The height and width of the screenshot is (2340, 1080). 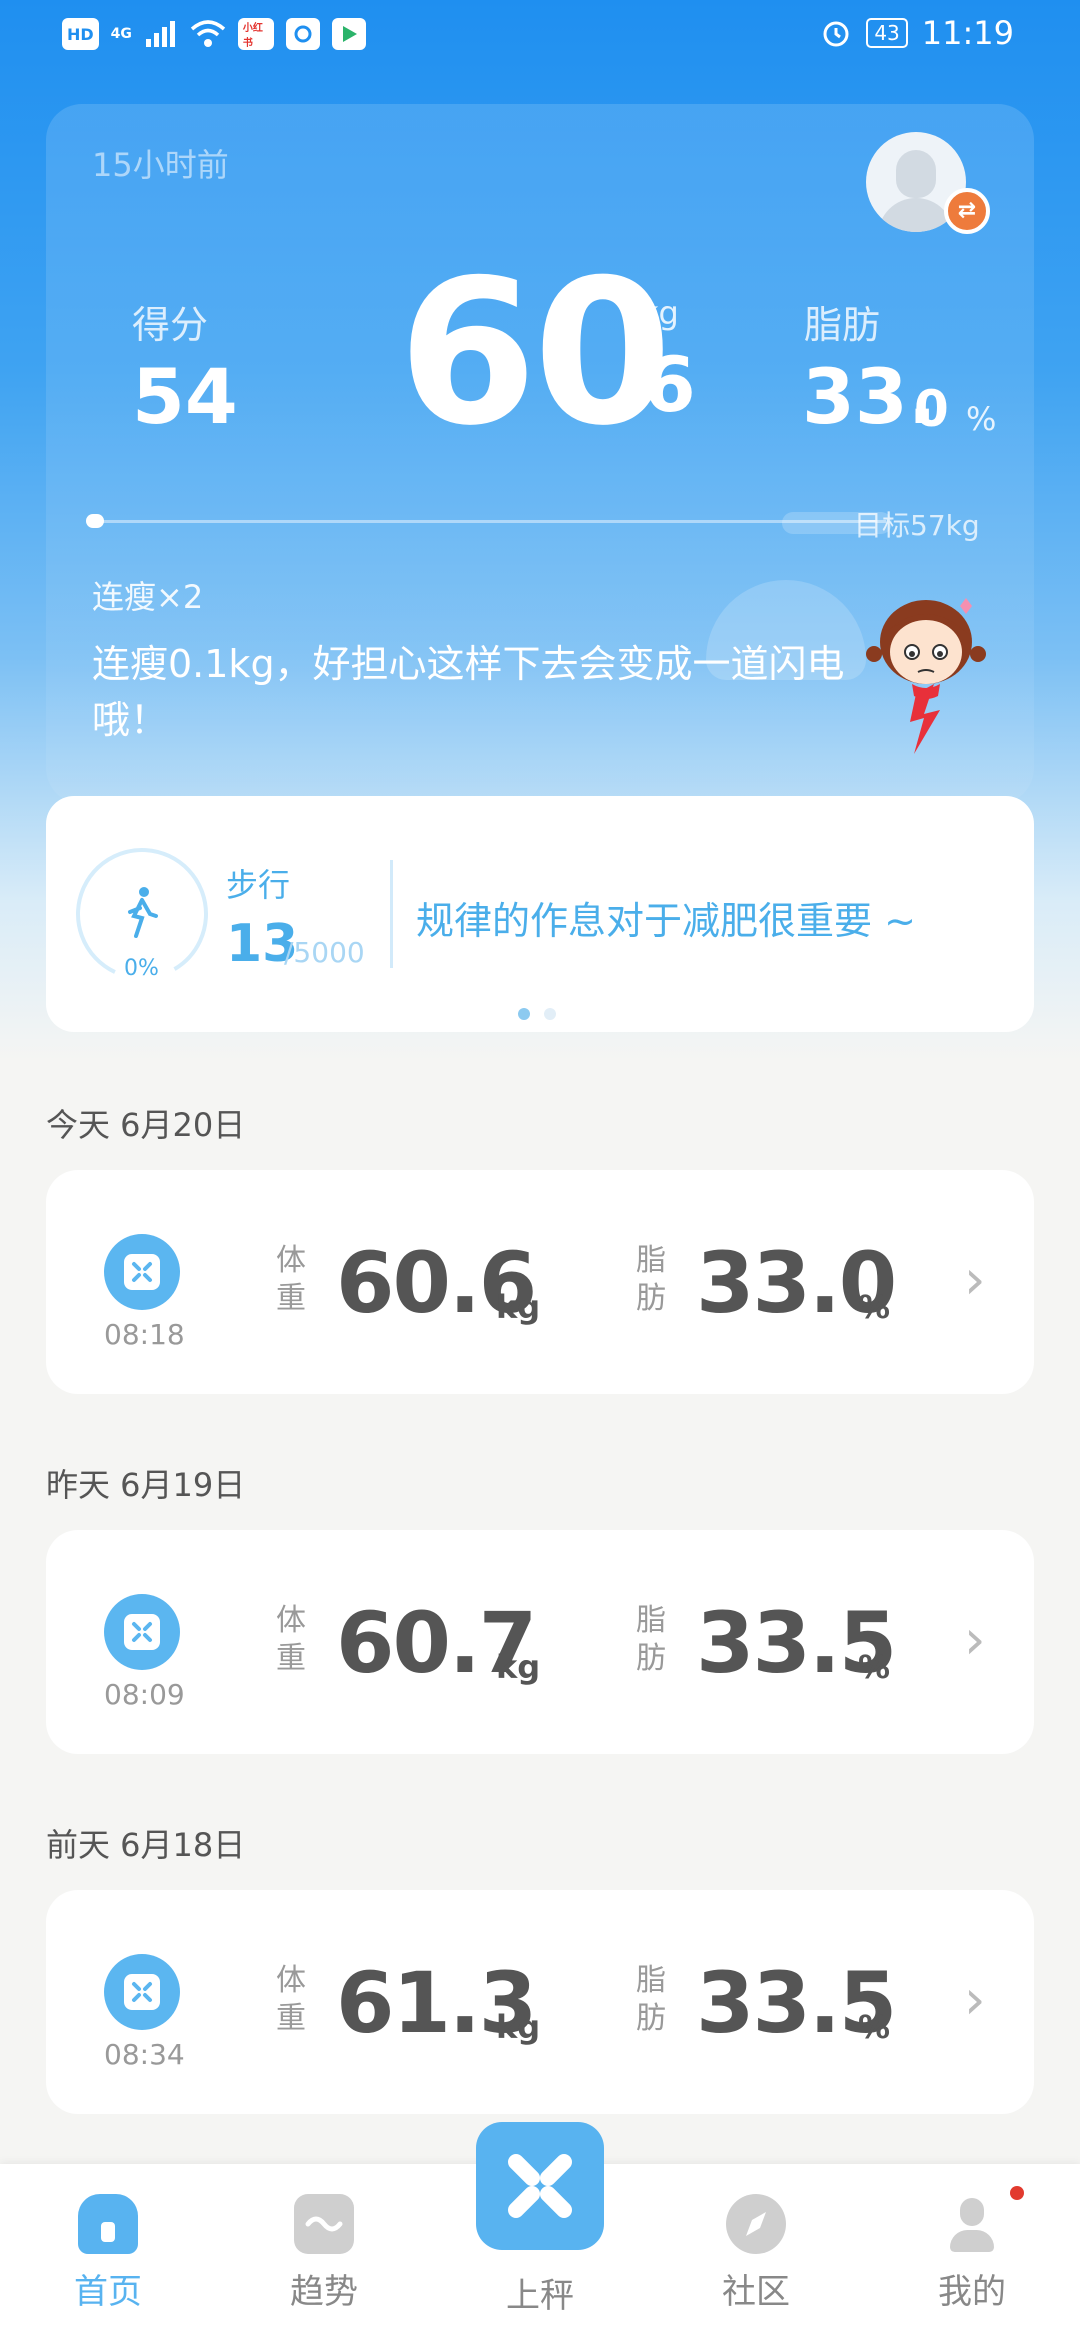 What do you see at coordinates (141, 968) in the screenshot?
I see `steps-percent: 0%` at bounding box center [141, 968].